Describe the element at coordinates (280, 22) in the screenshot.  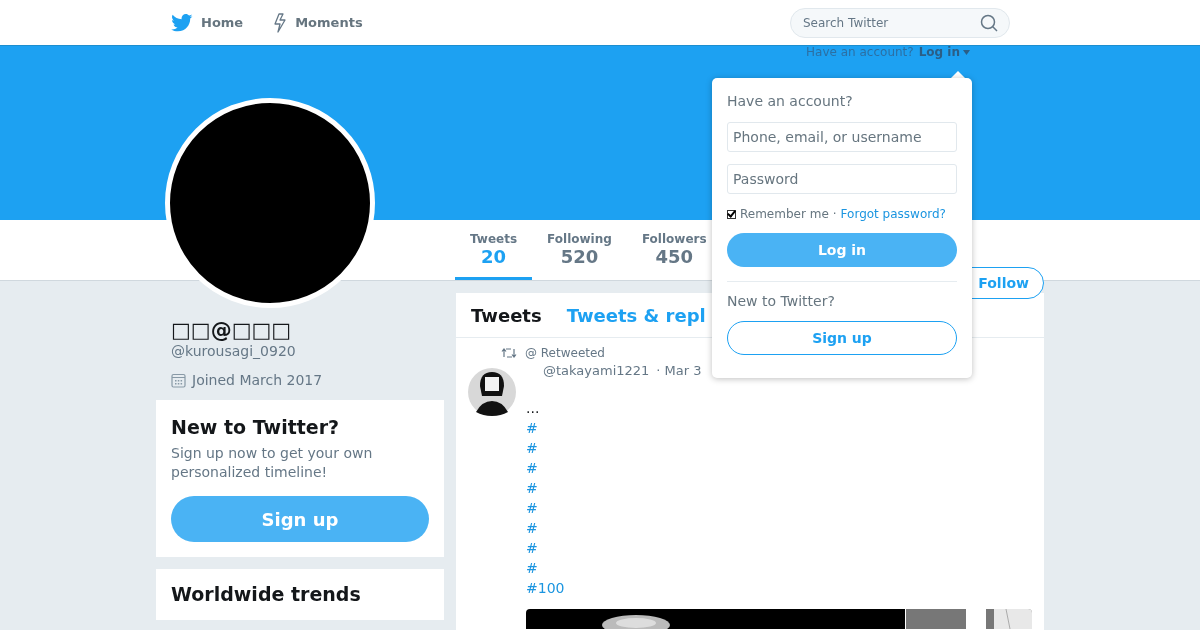
I see `lightning-icon` at that location.